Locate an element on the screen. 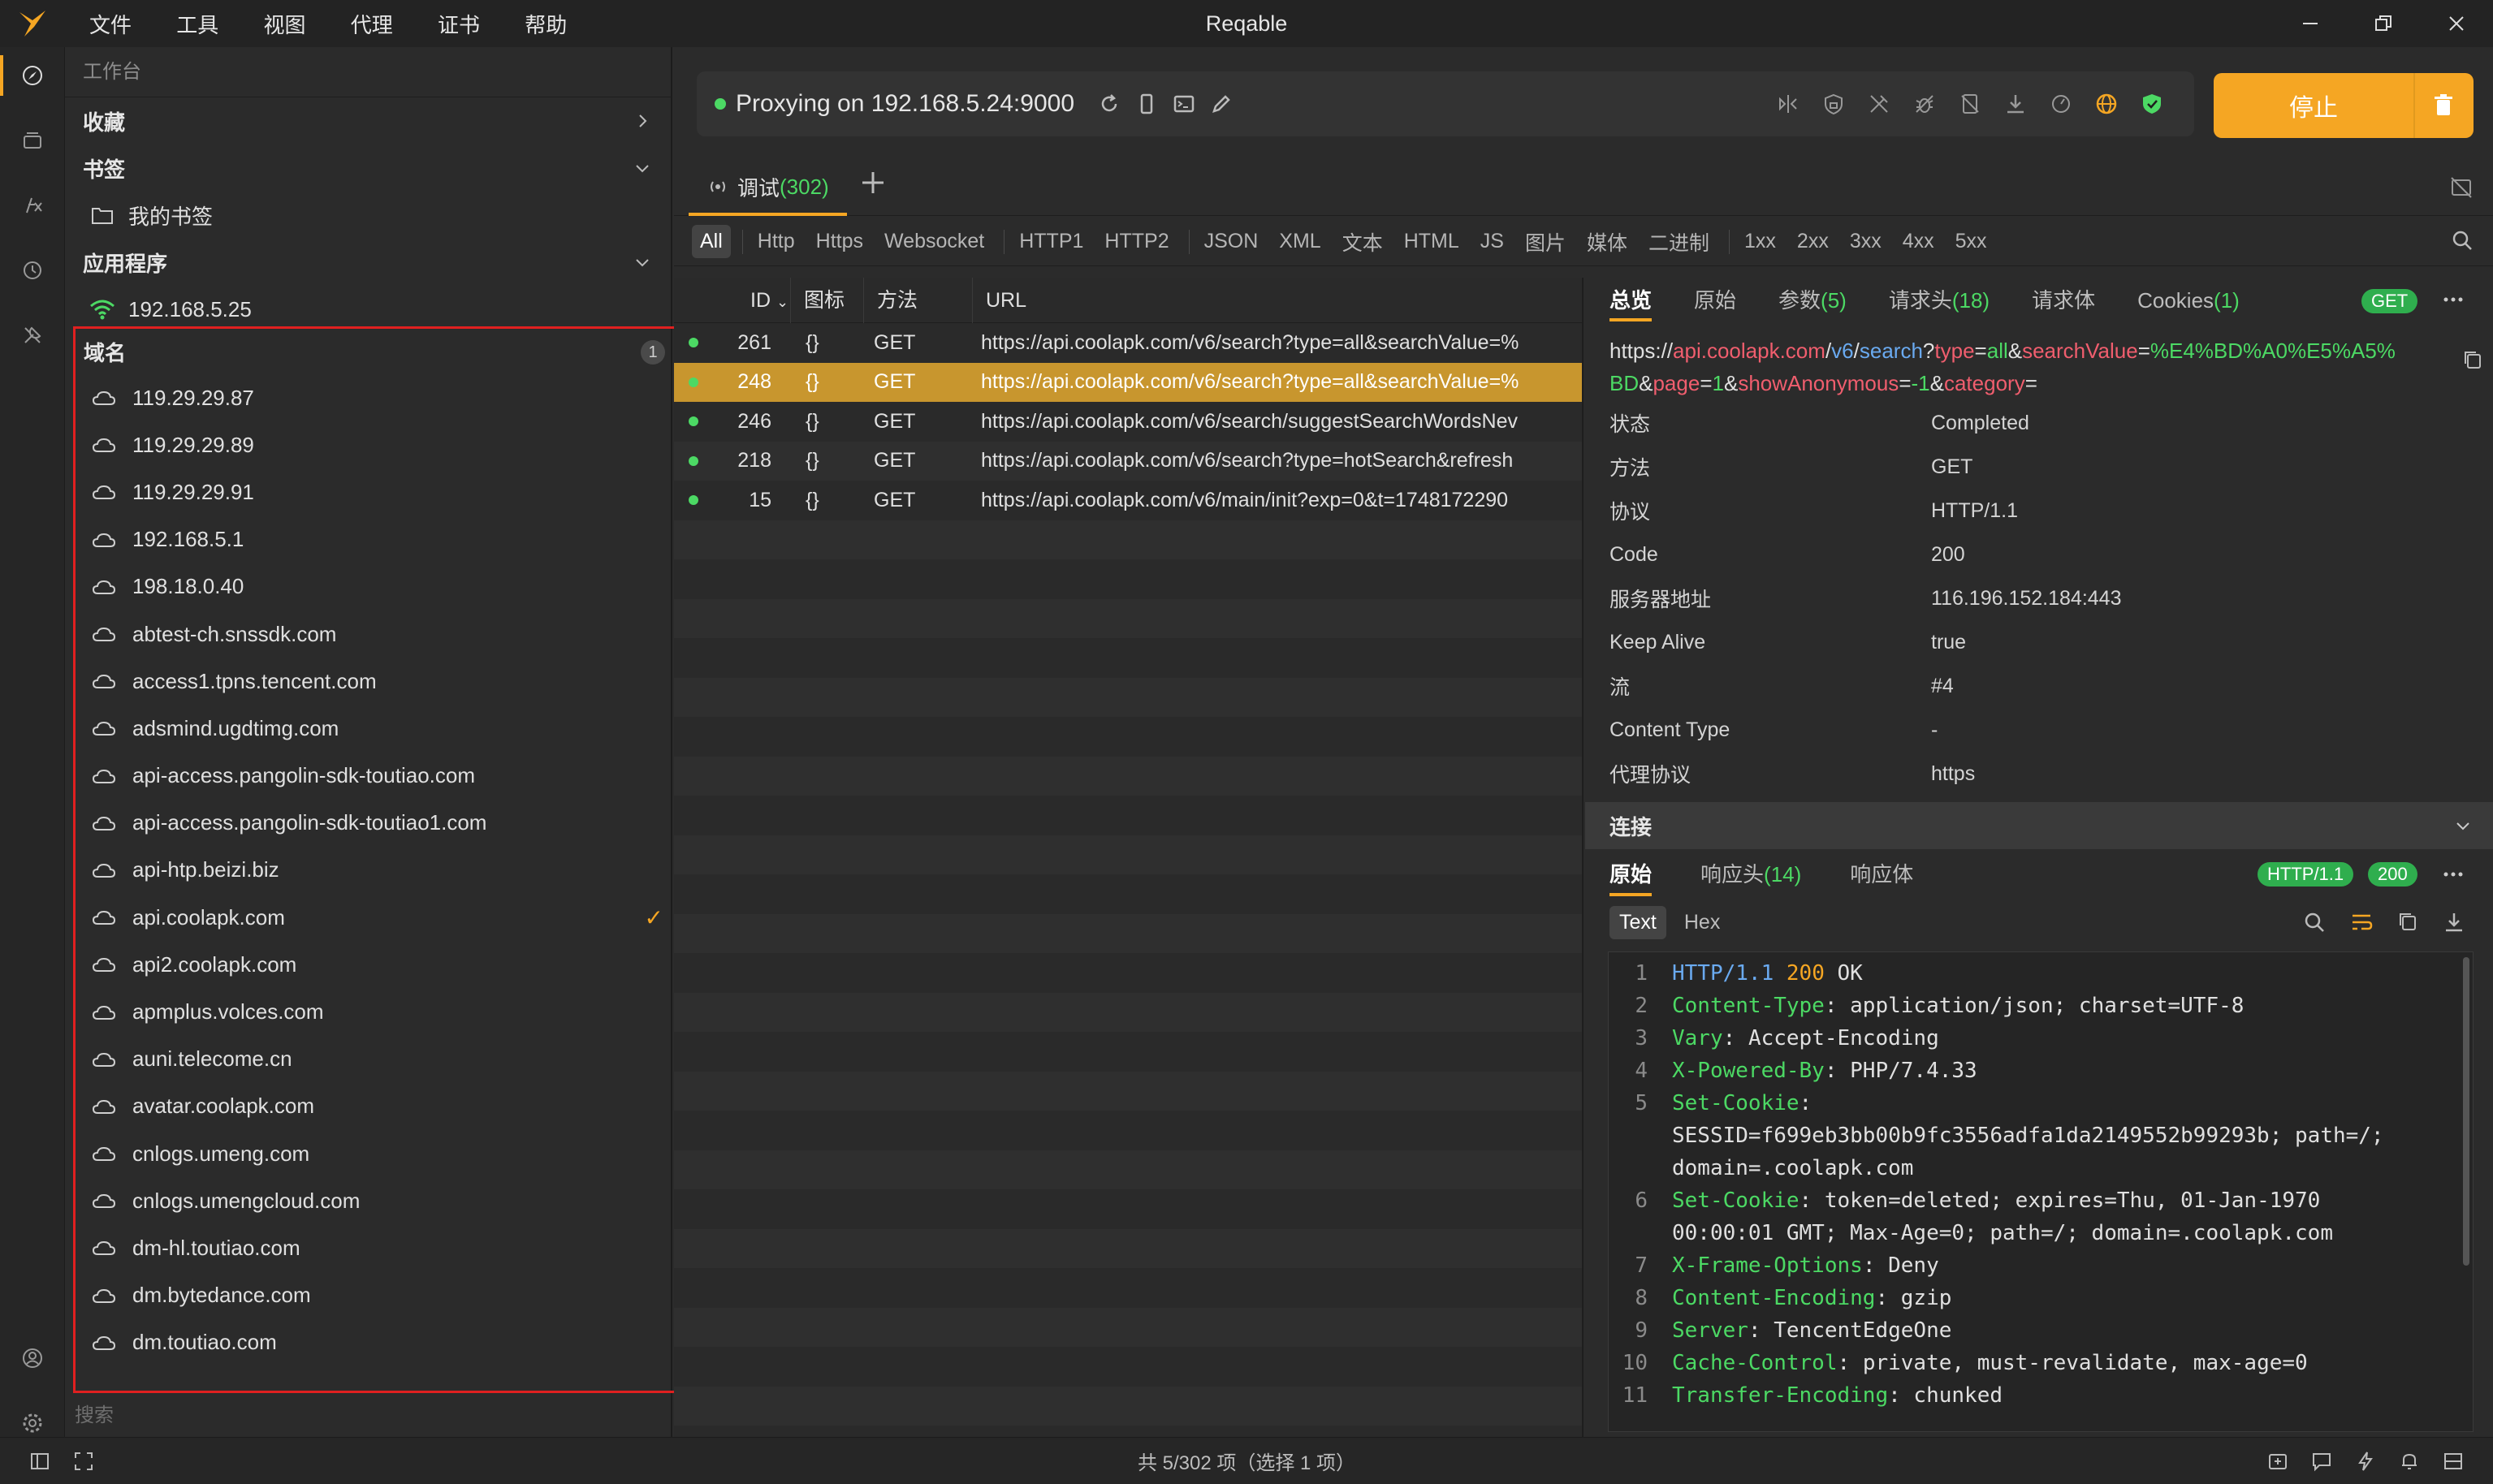 This screenshot has width=2493, height=1484. filter-http2: HTTP2 is located at coordinates (1136, 241).